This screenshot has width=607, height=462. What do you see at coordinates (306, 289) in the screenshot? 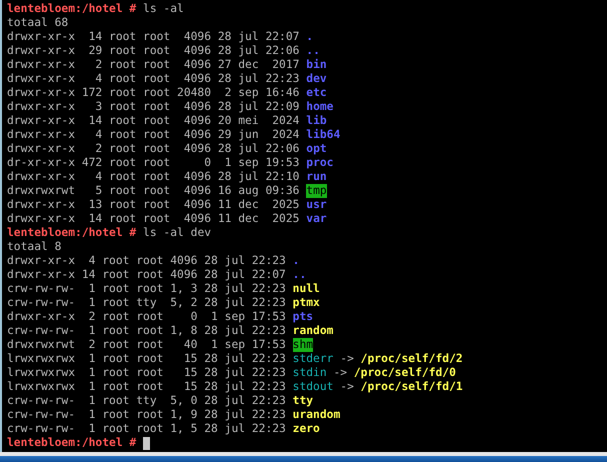
I see `file-name: null` at bounding box center [306, 289].